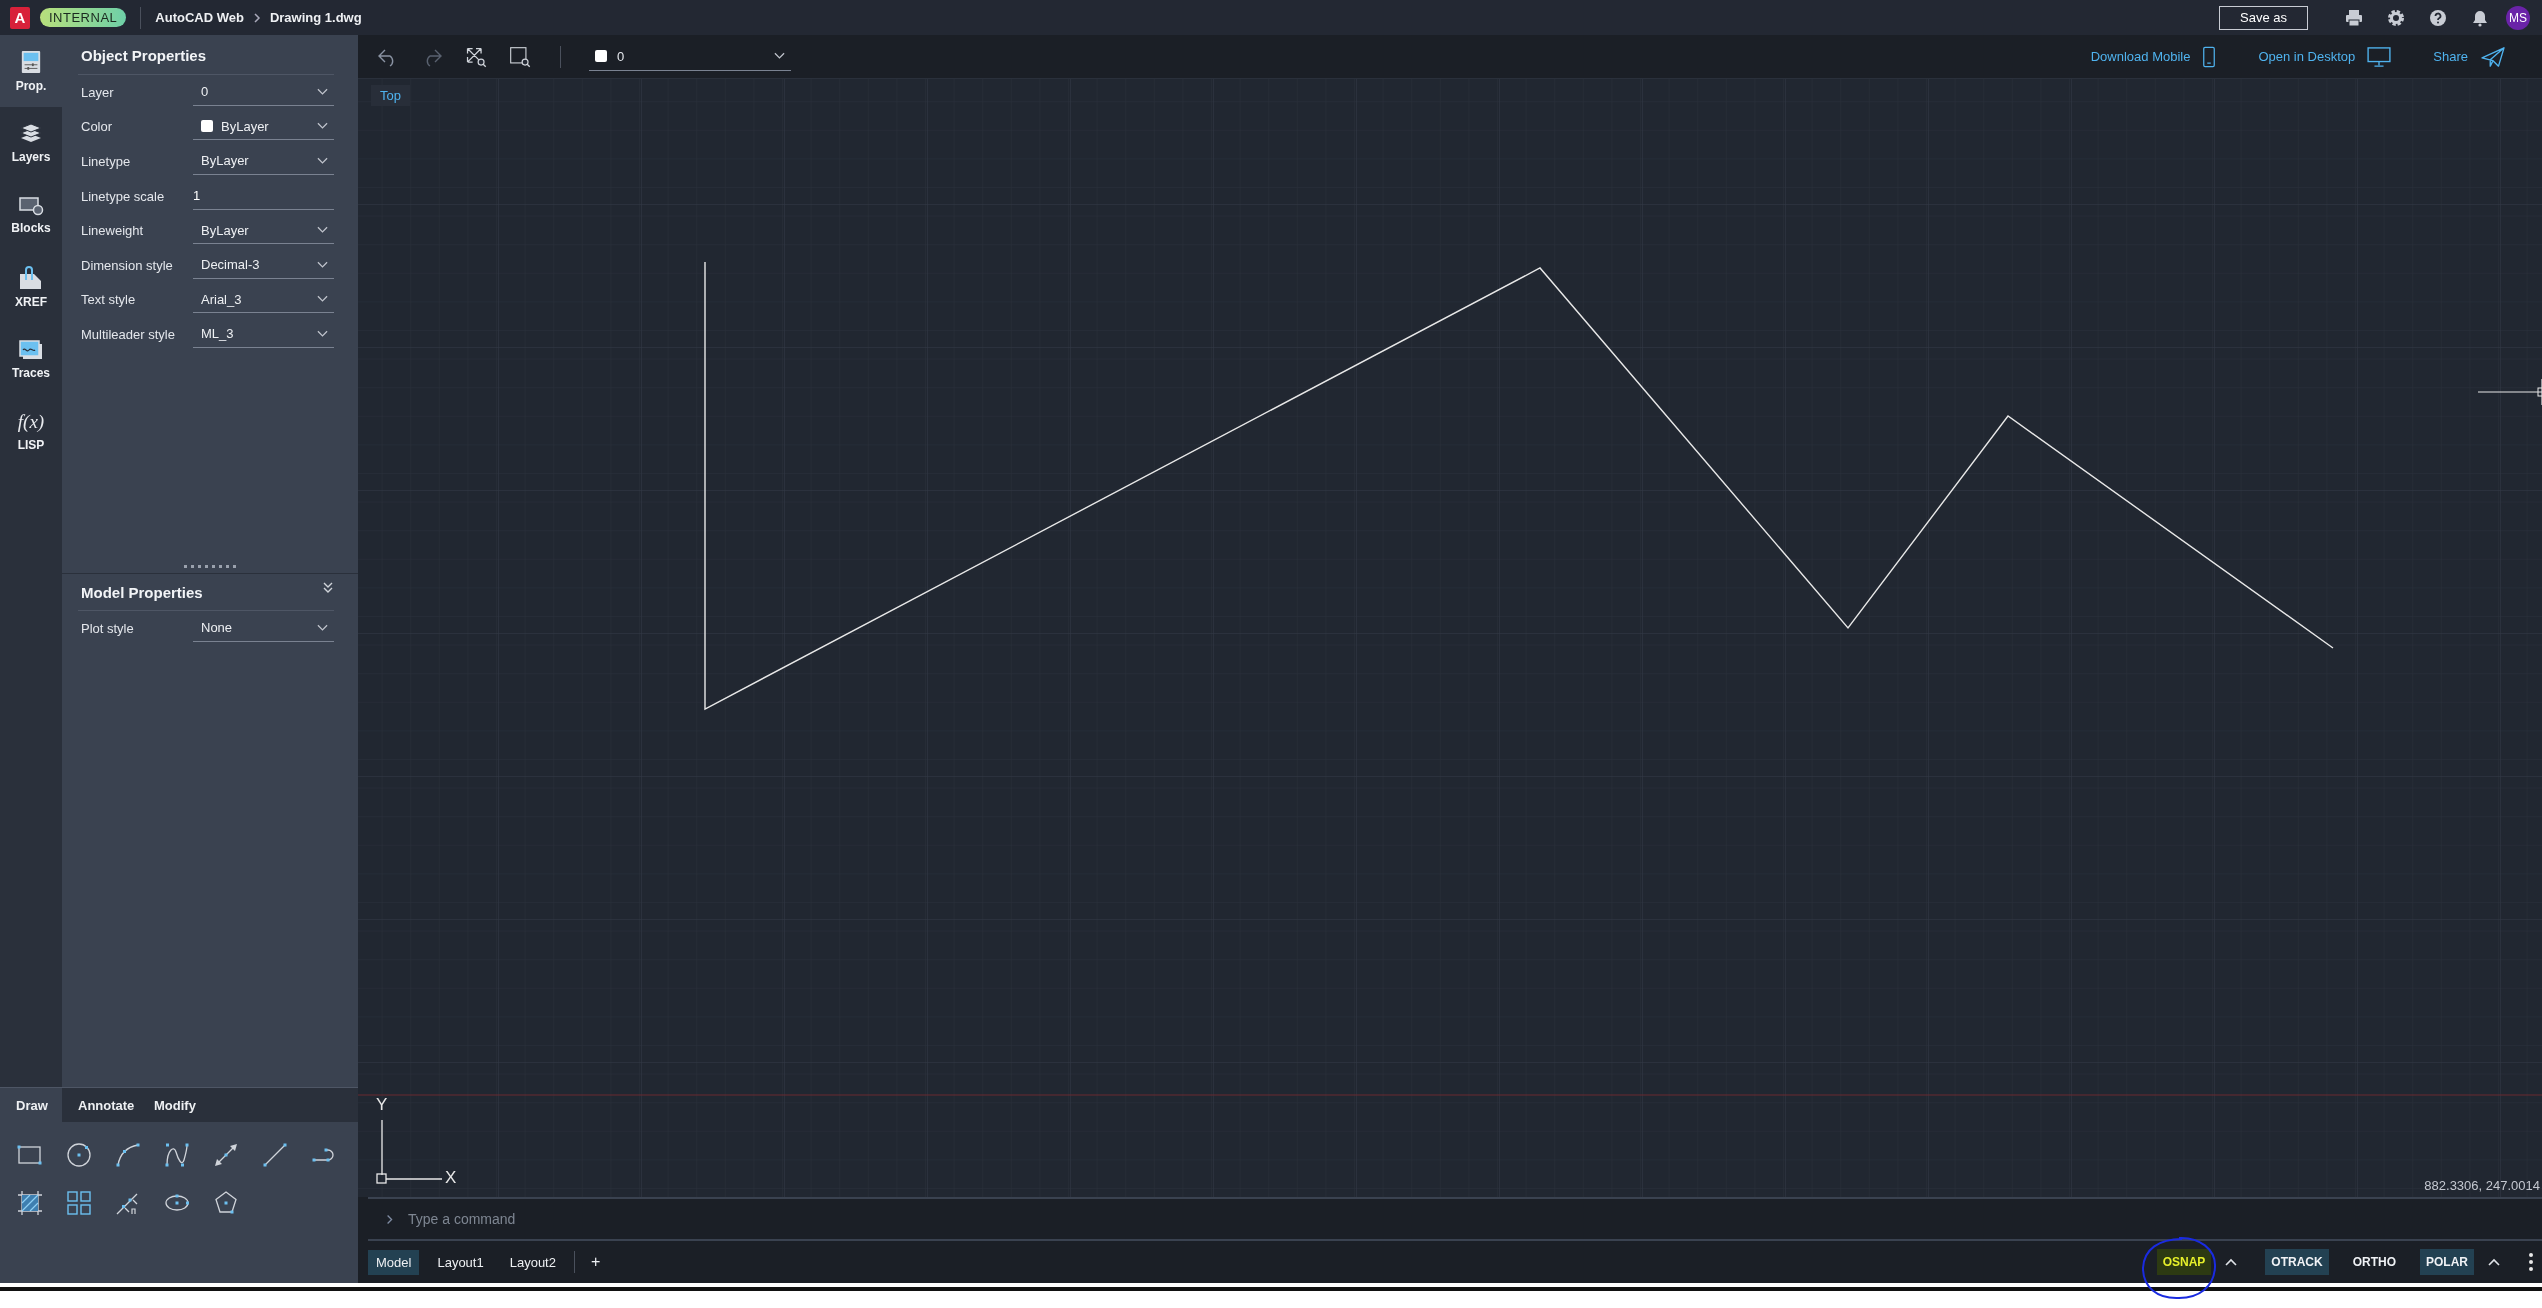 The height and width of the screenshot is (1308, 2542). Describe the element at coordinates (2379, 56) in the screenshot. I see `monitor-icon` at that location.